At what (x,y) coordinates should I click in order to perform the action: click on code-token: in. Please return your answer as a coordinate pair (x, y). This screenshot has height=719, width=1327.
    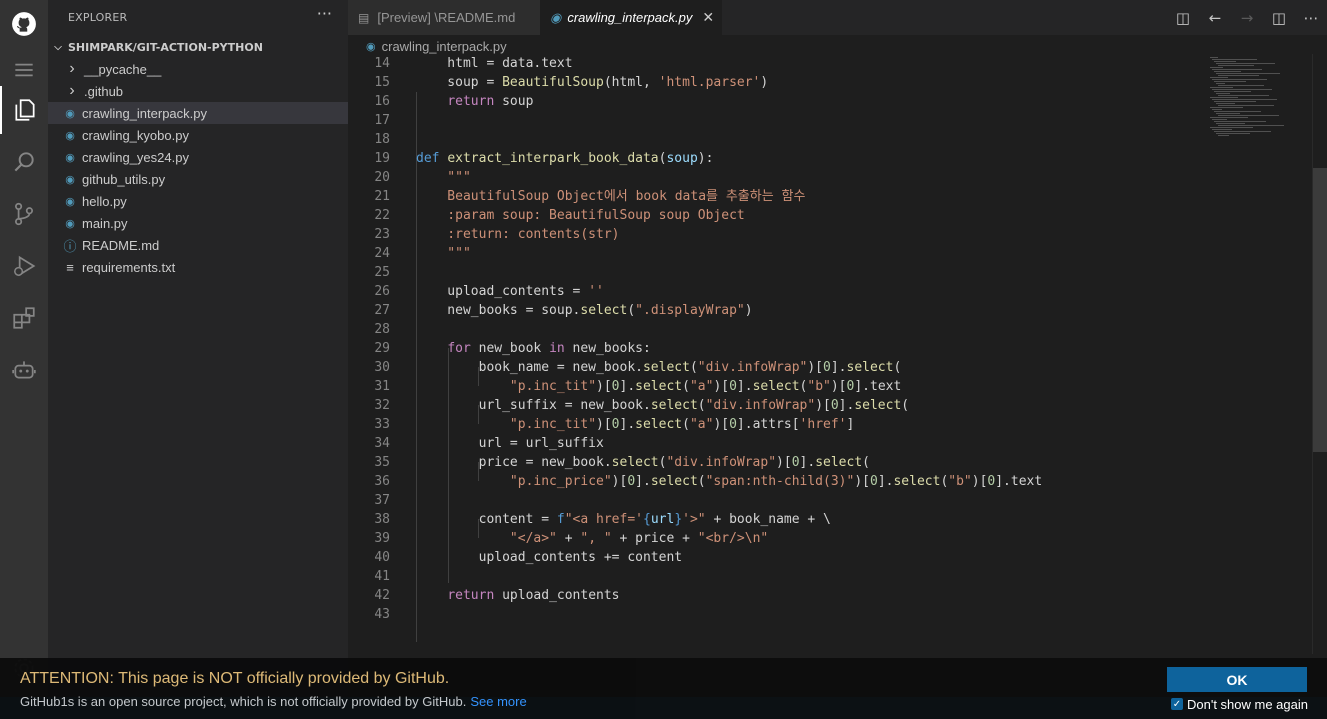
    Looking at the image, I should click on (557, 348).